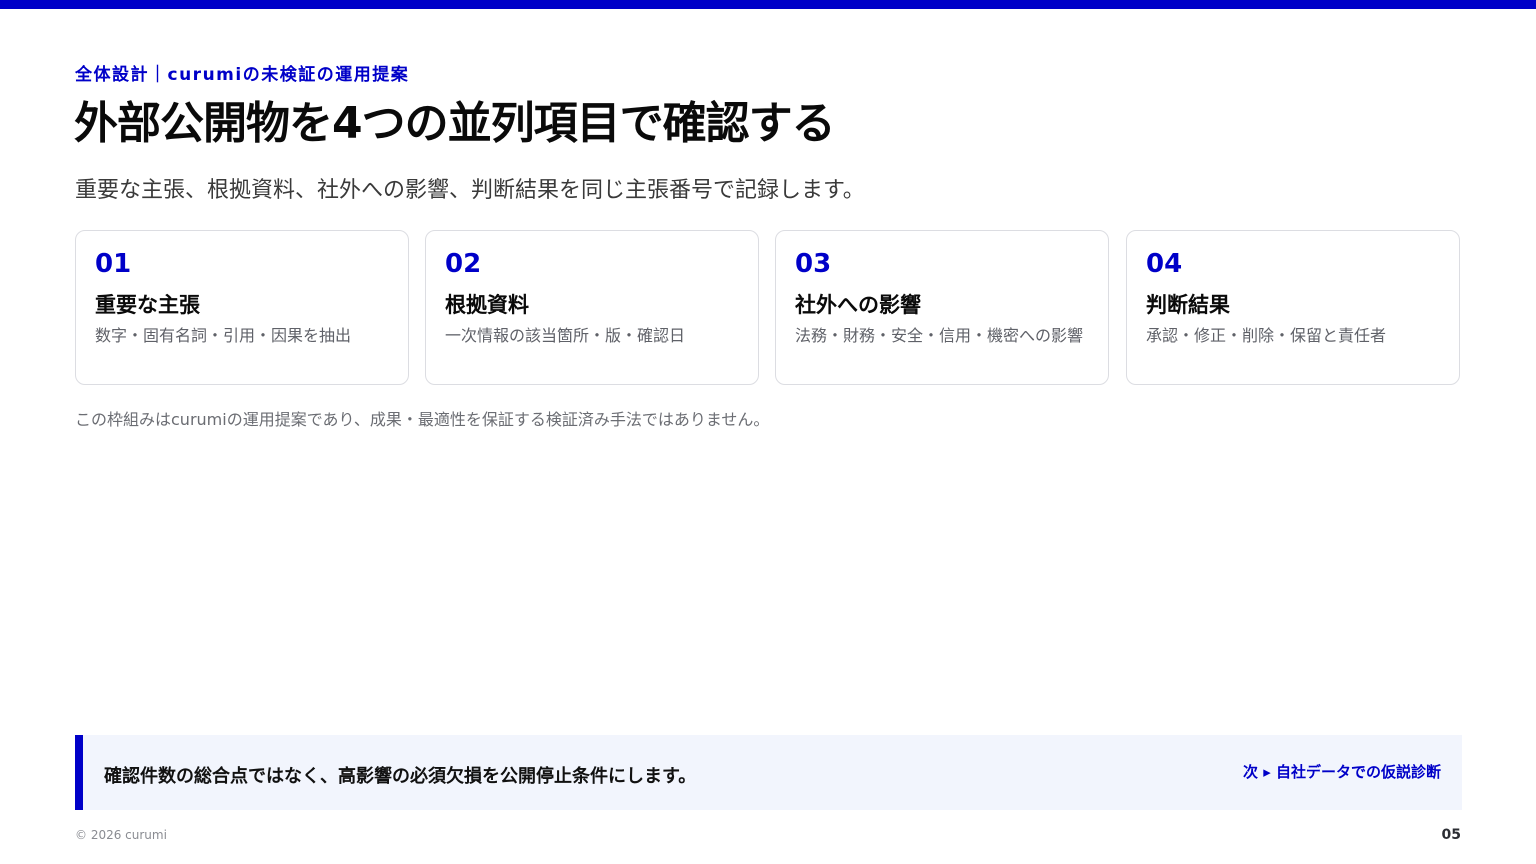 This screenshot has width=1536, height=864. What do you see at coordinates (858, 305) in the screenshot?
I see `card-title: 社外への影響` at bounding box center [858, 305].